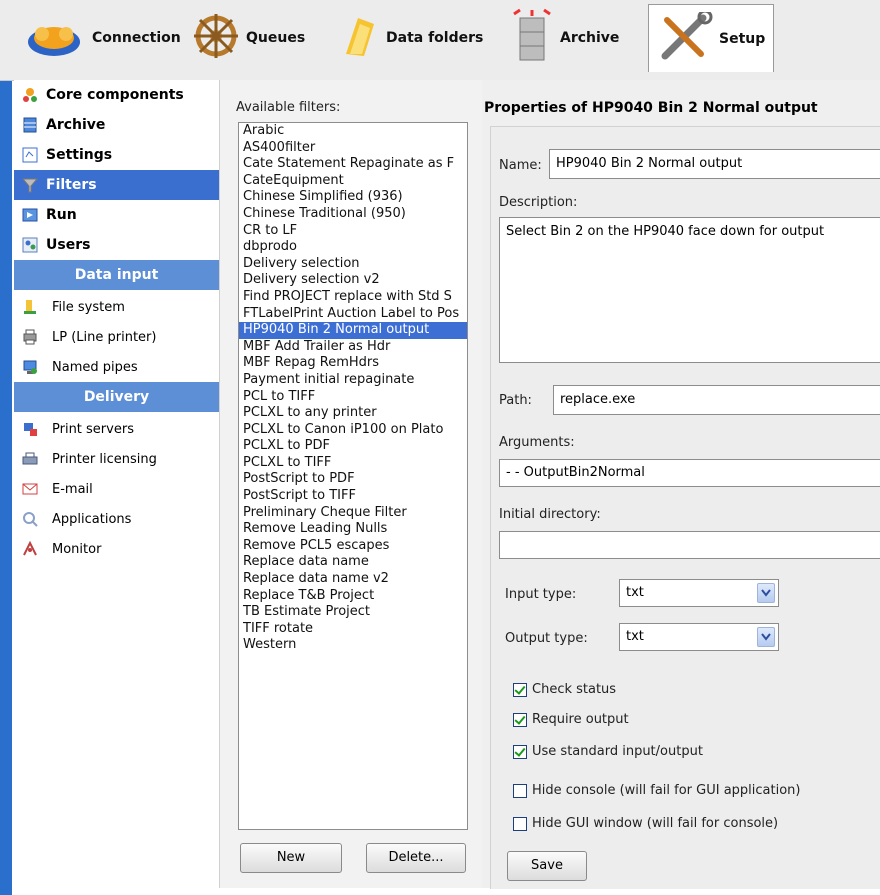 The width and height of the screenshot is (880, 895). What do you see at coordinates (547, 866) in the screenshot?
I see `save-button: Save` at bounding box center [547, 866].